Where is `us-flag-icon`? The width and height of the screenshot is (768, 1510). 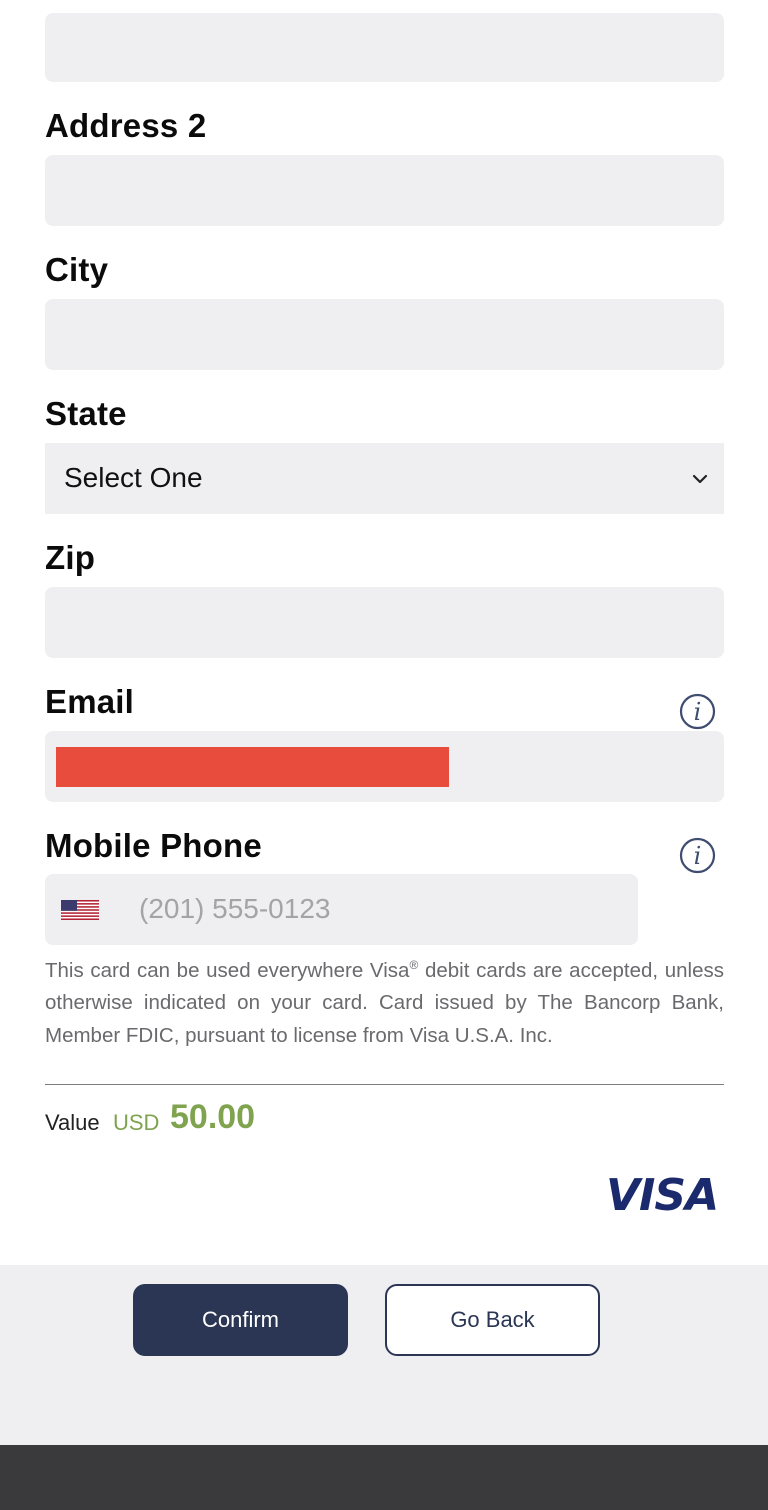
us-flag-icon is located at coordinates (80, 910).